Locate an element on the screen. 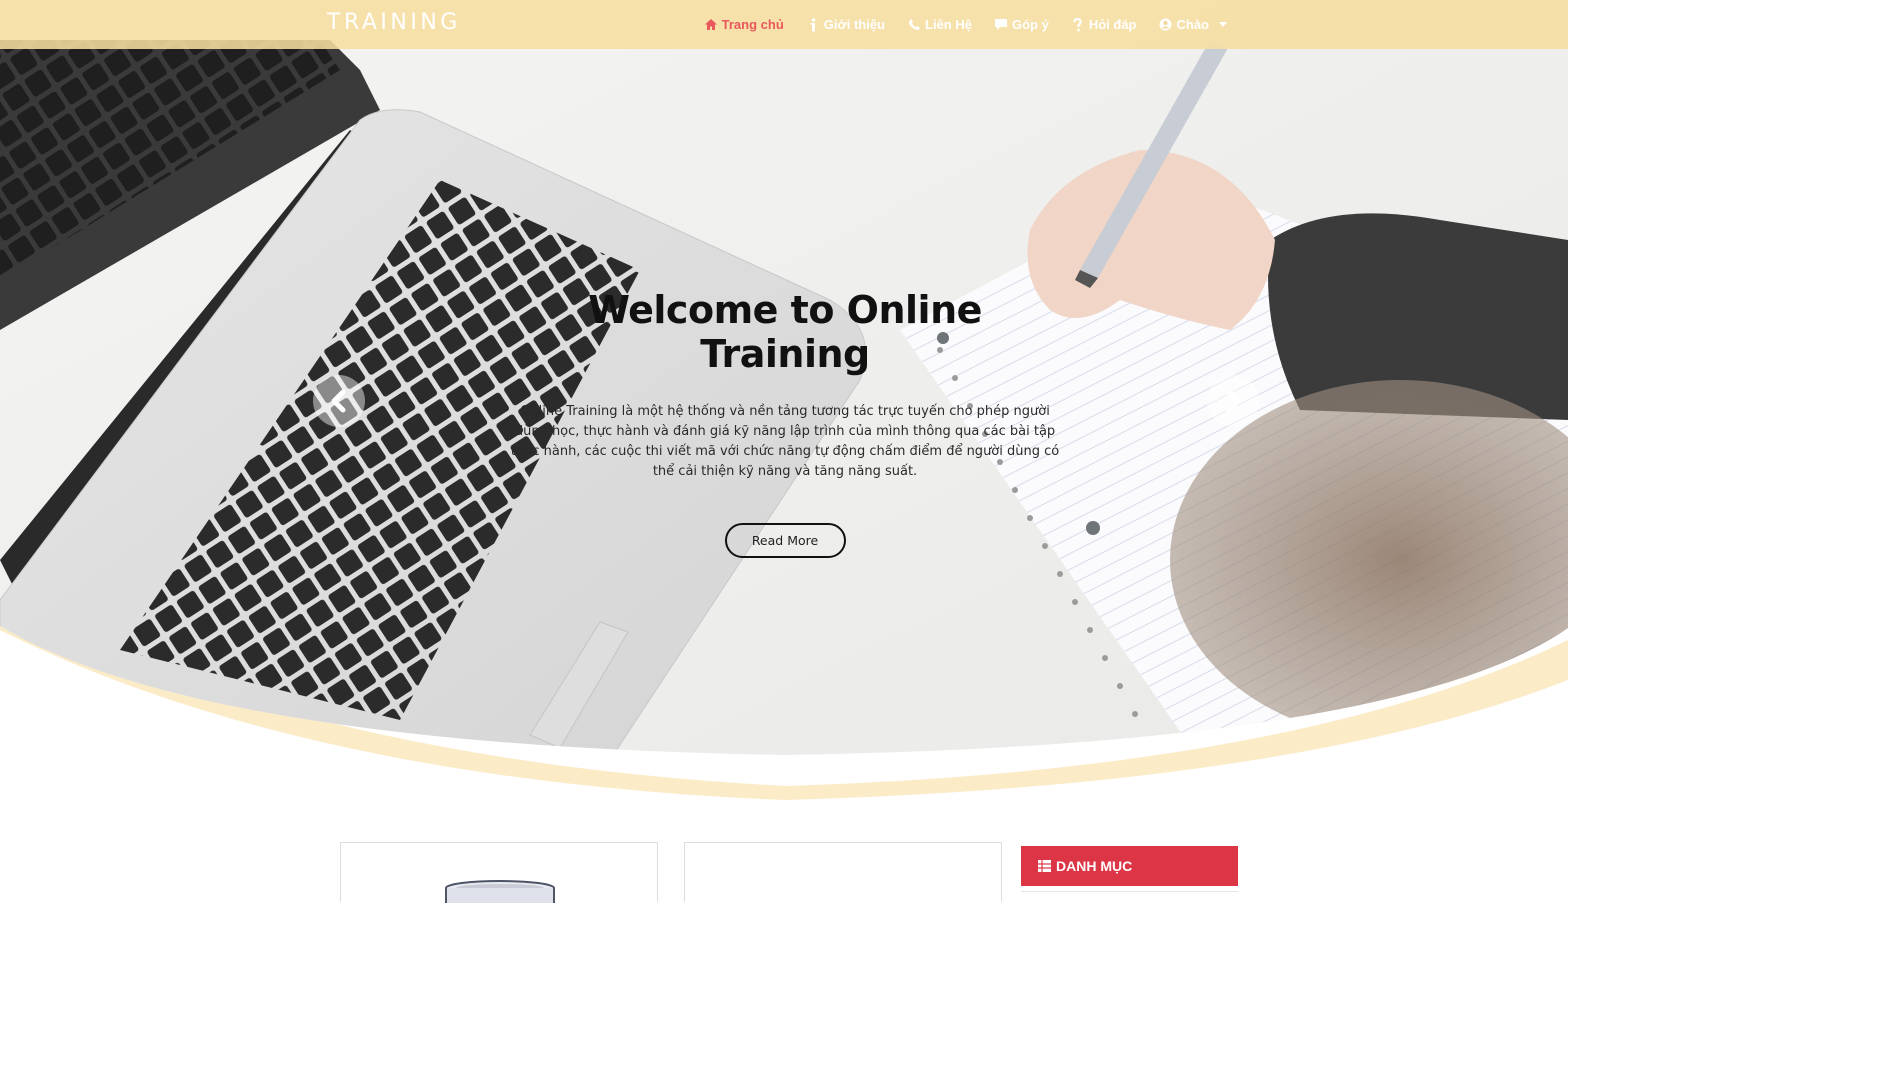 Image resolution: width=1899 pixels, height=1080 pixels. course-image is located at coordinates (500, 891).